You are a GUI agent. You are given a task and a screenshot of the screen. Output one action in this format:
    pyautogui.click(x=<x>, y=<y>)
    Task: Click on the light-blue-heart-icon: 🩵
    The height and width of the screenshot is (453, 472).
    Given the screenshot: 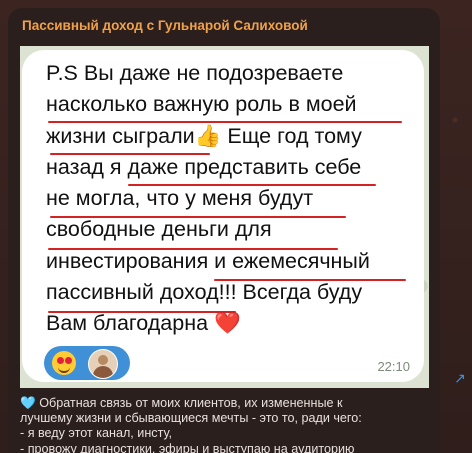 What is the action you would take?
    pyautogui.click(x=28, y=403)
    